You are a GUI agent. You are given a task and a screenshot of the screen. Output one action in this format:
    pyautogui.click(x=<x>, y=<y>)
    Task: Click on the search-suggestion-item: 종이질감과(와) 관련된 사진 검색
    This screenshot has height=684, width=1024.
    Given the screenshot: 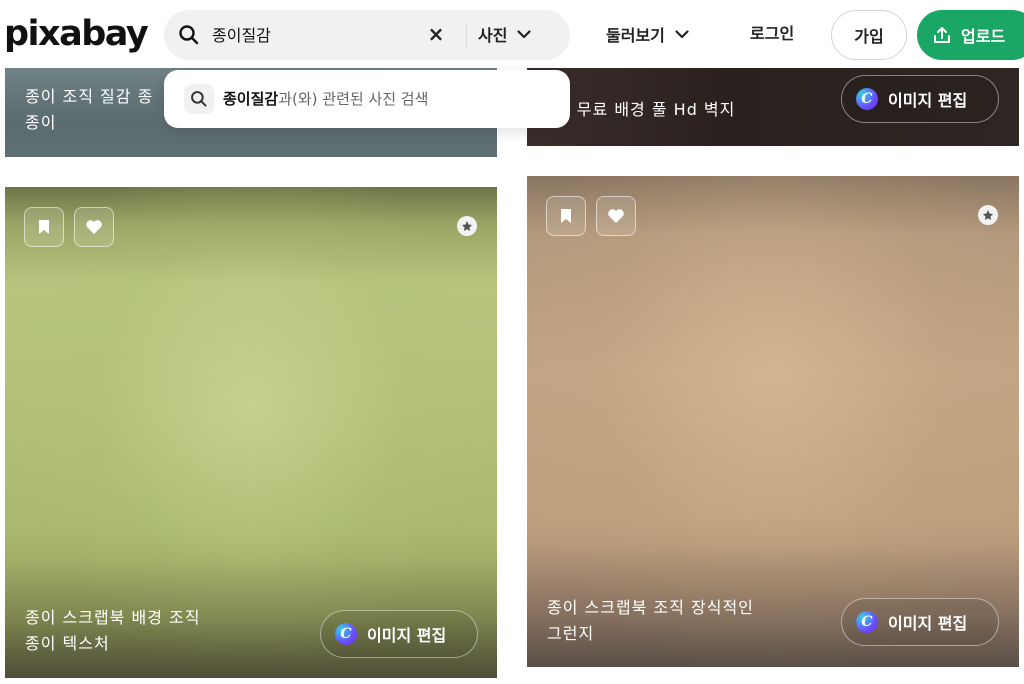 What is the action you would take?
    pyautogui.click(x=325, y=98)
    